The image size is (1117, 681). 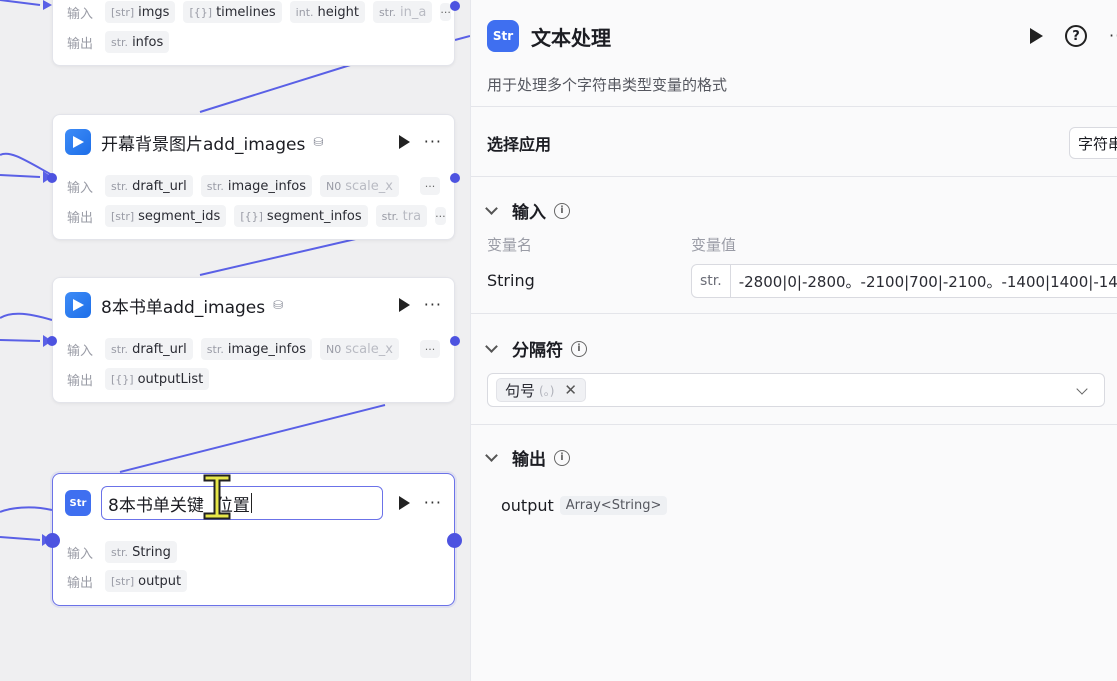 I want to click on input-tag: str. String, so click(x=141, y=552).